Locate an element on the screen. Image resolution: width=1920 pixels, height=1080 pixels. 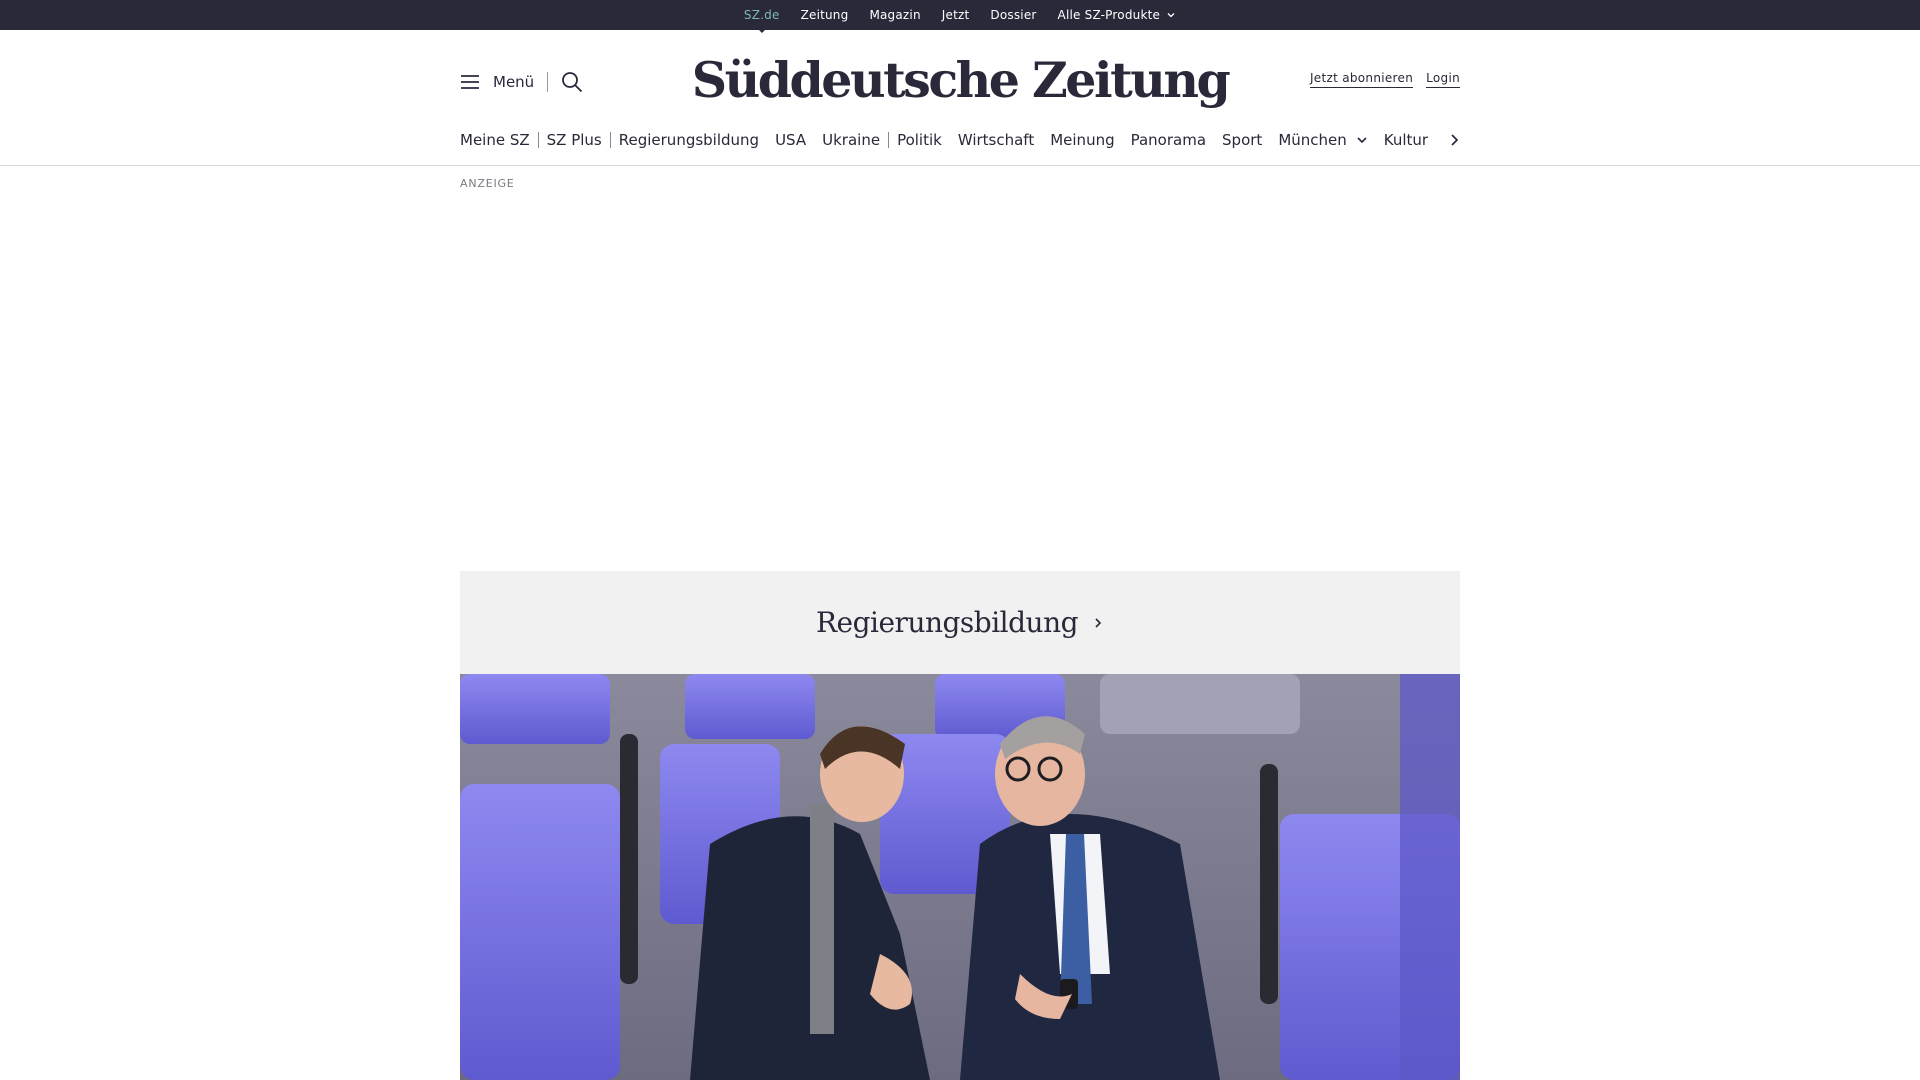
product-link-szde: SZ.de is located at coordinates (761, 20).